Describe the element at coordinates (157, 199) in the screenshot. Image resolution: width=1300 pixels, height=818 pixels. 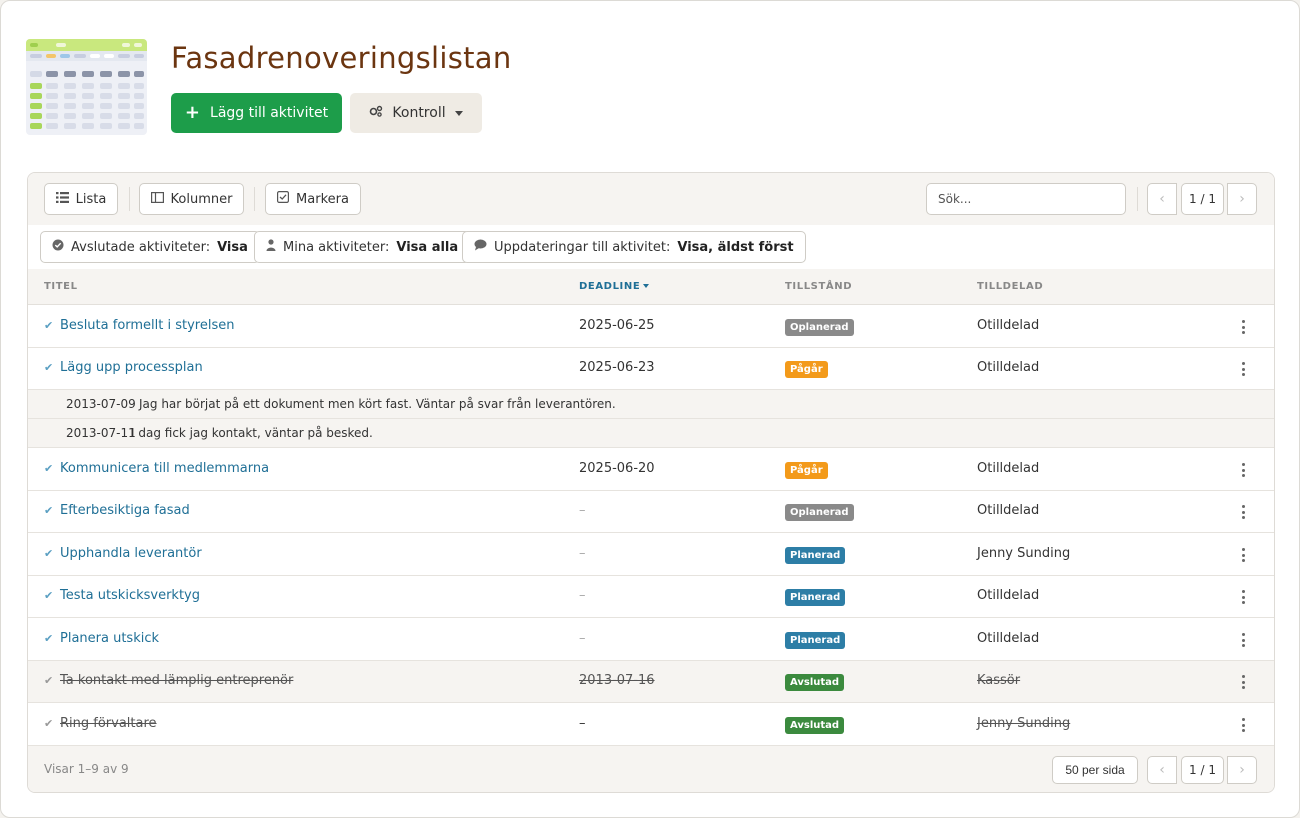
I see `columns-icon` at that location.